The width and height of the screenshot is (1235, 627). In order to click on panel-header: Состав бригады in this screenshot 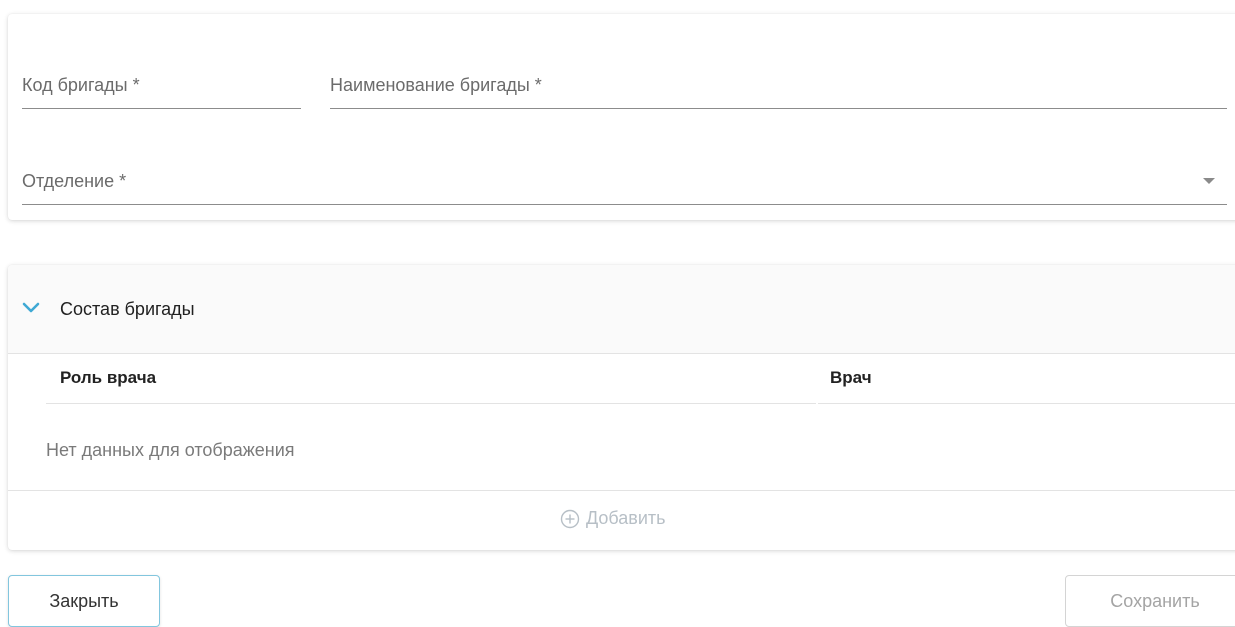, I will do `click(621, 309)`.